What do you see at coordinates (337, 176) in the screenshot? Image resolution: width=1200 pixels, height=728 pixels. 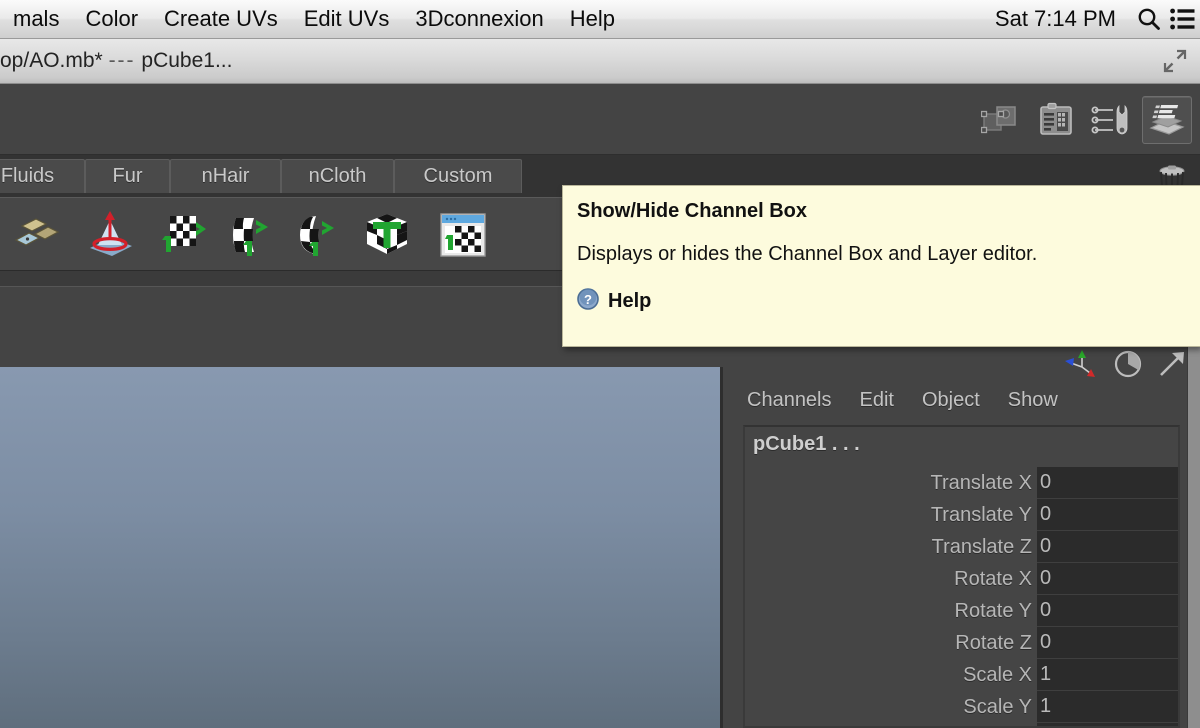 I see `shelf-tab-ncloth: nCloth` at bounding box center [337, 176].